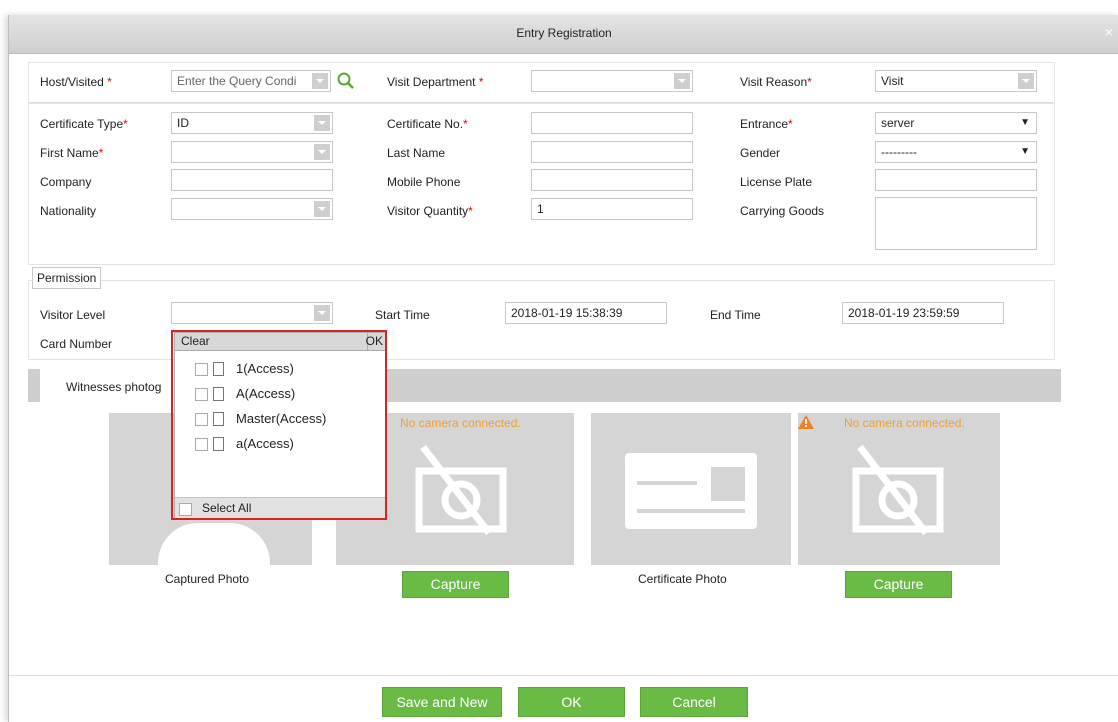  Describe the element at coordinates (67, 278) in the screenshot. I see `permission-tab: Permission` at that location.